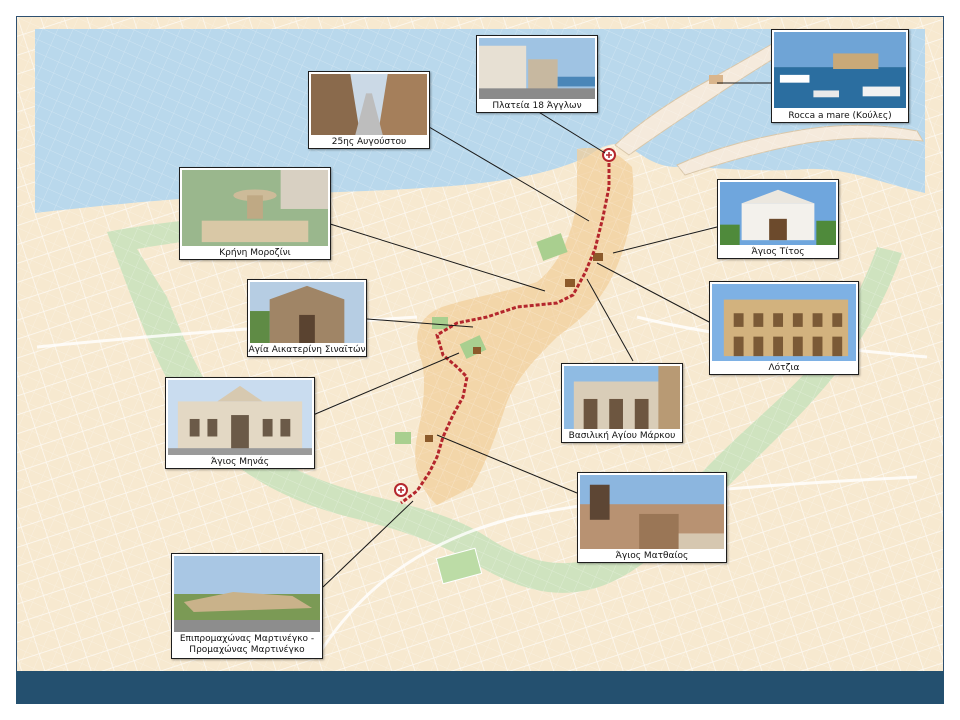  I want to click on callout-card-rocca: Rocca a mare (Κούλες), so click(840, 76).